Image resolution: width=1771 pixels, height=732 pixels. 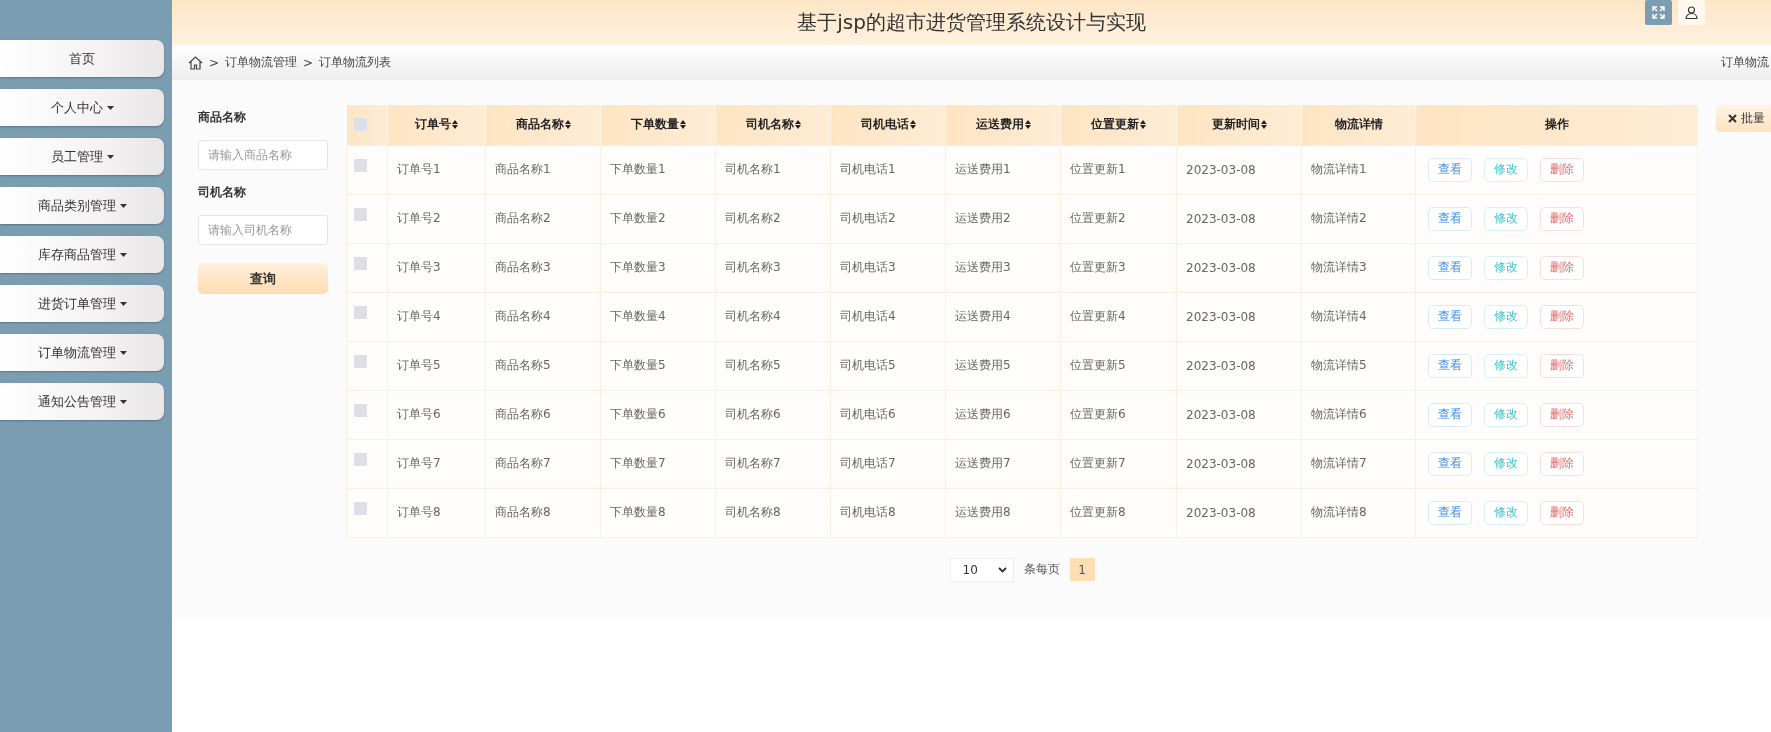 What do you see at coordinates (868, 169) in the screenshot?
I see `table-cell: 司机电话1` at bounding box center [868, 169].